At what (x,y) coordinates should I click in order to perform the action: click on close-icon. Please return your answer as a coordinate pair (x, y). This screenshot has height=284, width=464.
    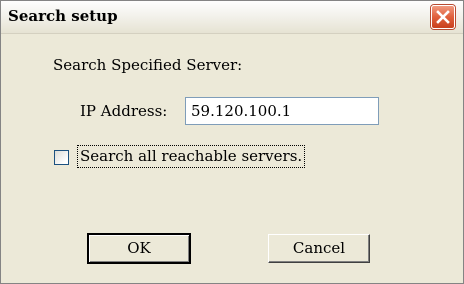
    Looking at the image, I should click on (443, 17).